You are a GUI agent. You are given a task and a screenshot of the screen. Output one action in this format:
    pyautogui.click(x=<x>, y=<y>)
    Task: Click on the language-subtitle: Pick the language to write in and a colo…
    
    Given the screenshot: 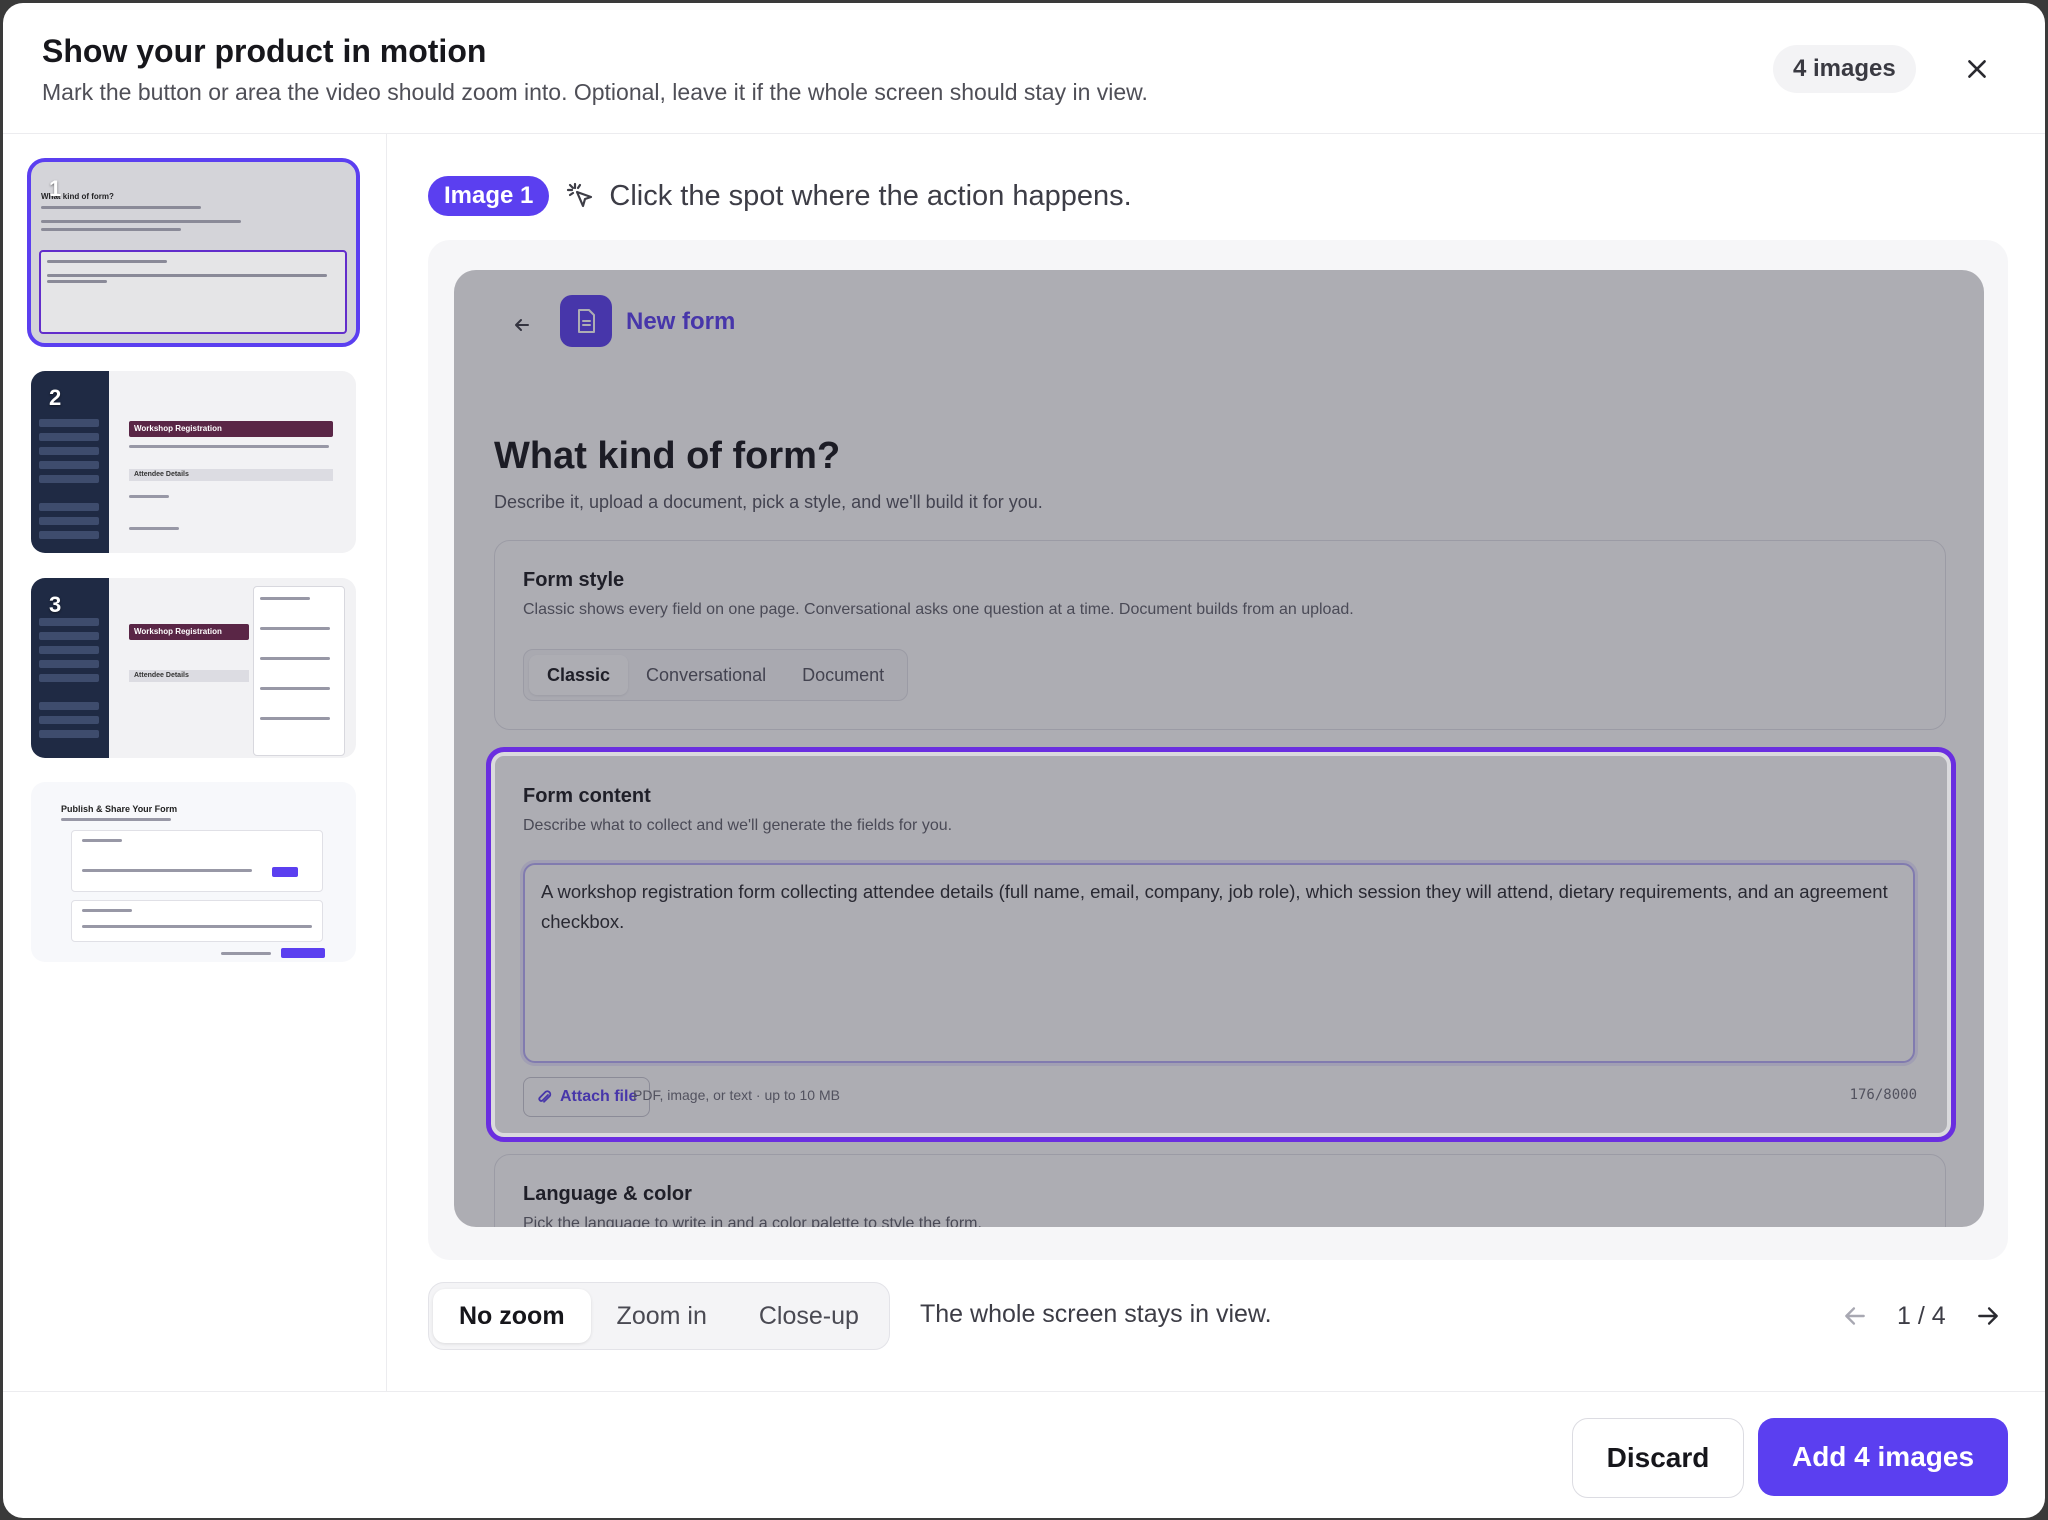 What is the action you would take?
    pyautogui.click(x=752, y=1221)
    